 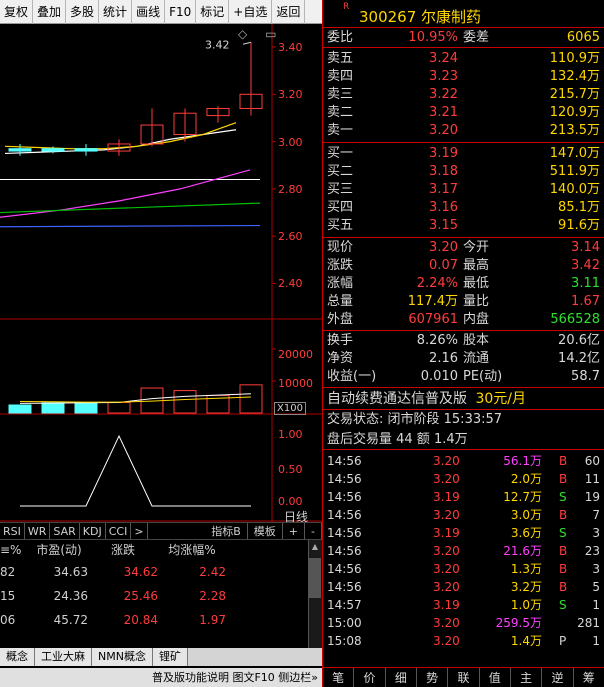 What do you see at coordinates (294, 531) in the screenshot?
I see `indicator-control: +` at bounding box center [294, 531].